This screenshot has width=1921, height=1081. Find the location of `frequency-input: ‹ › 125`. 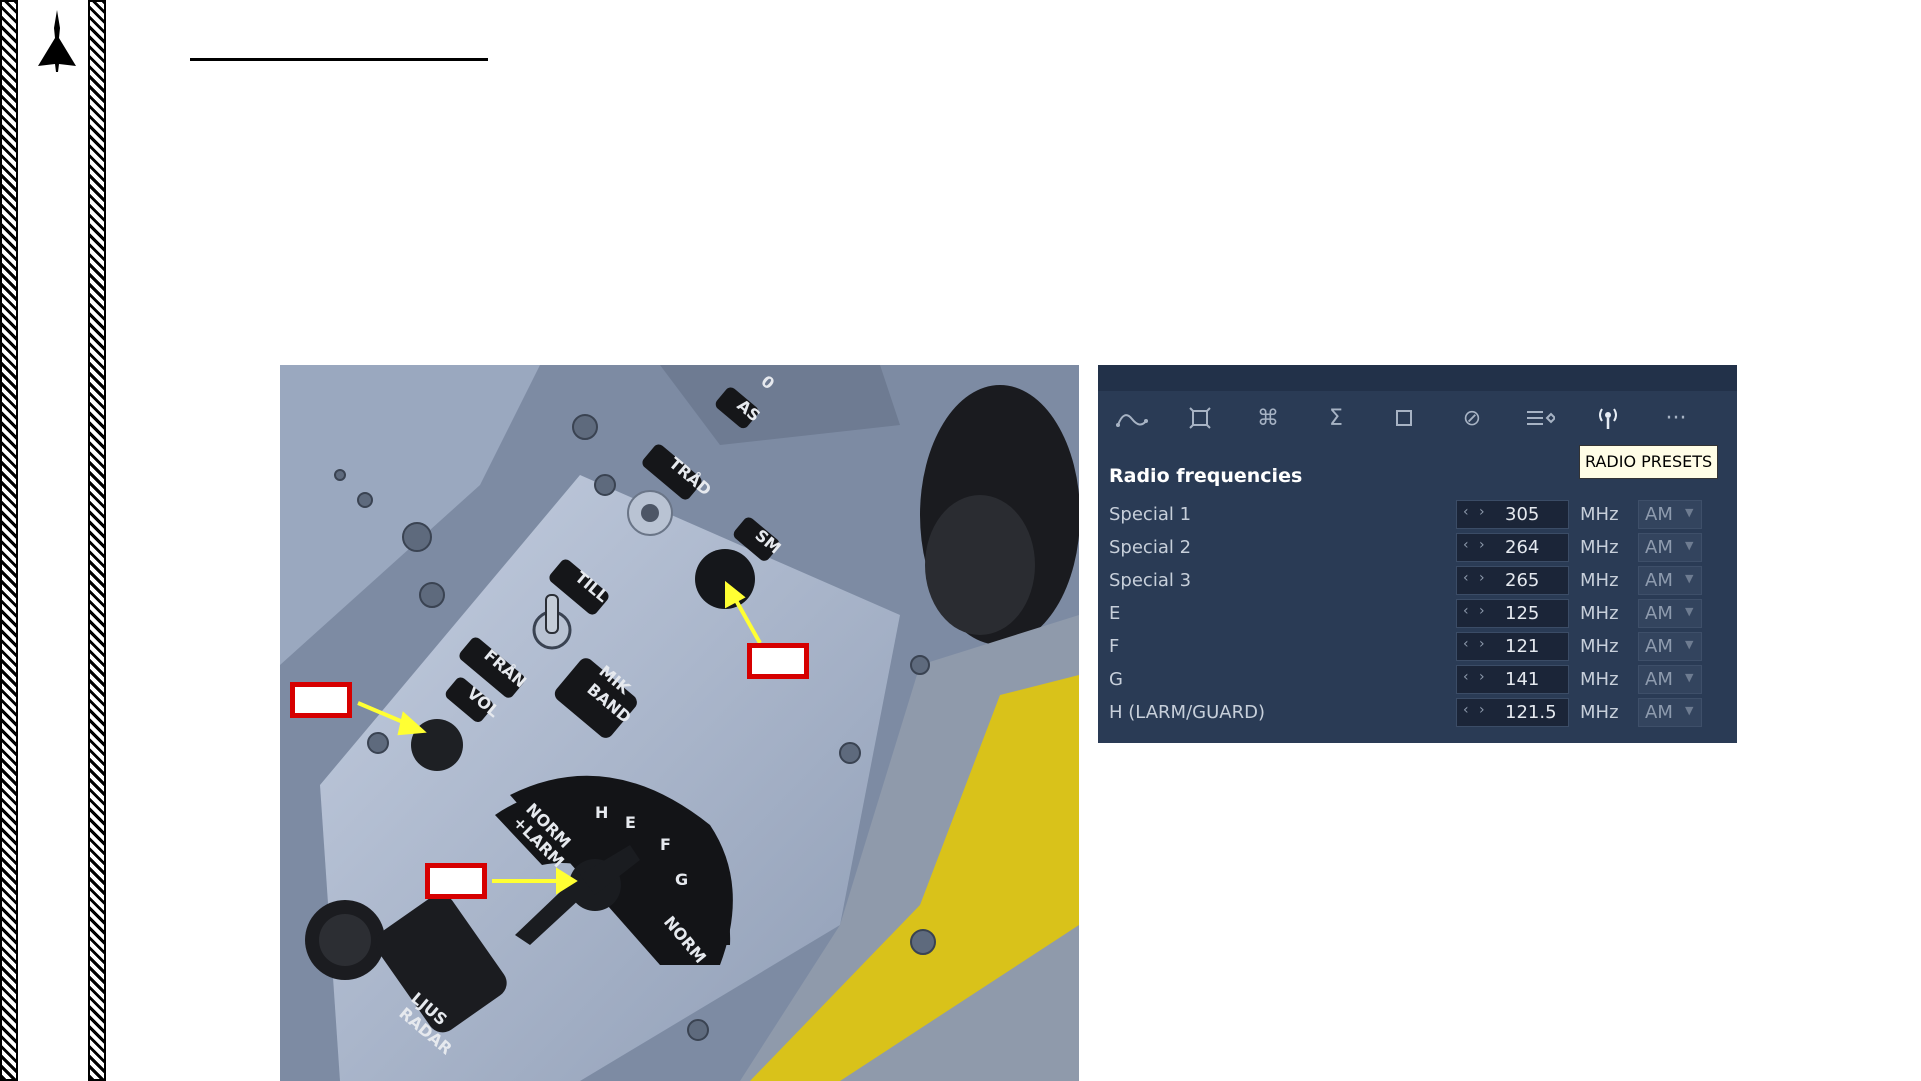

frequency-input: ‹ › 125 is located at coordinates (1512, 613).